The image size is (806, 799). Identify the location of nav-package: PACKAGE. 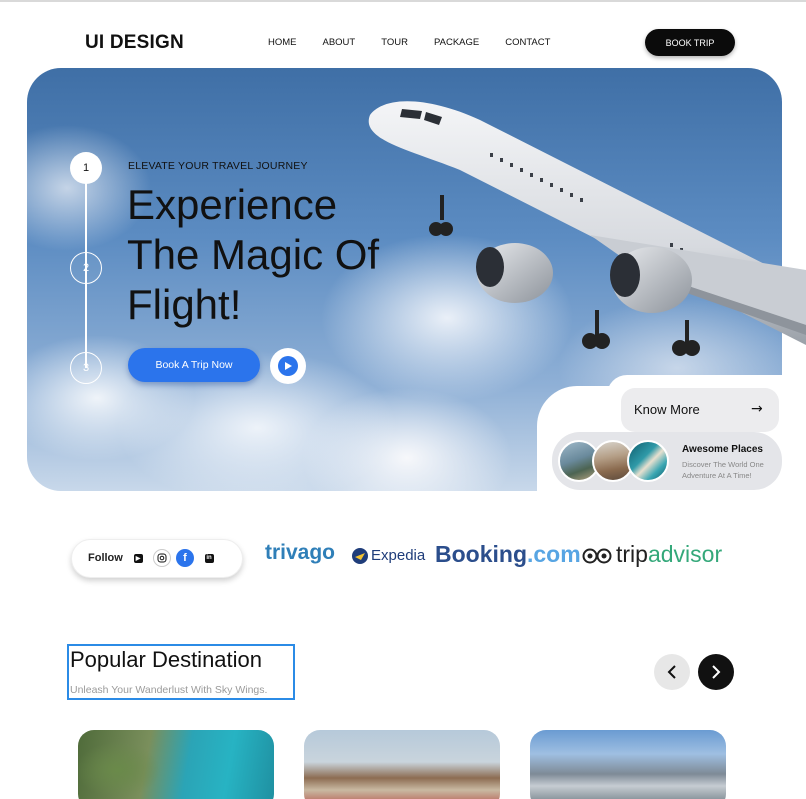
(456, 42).